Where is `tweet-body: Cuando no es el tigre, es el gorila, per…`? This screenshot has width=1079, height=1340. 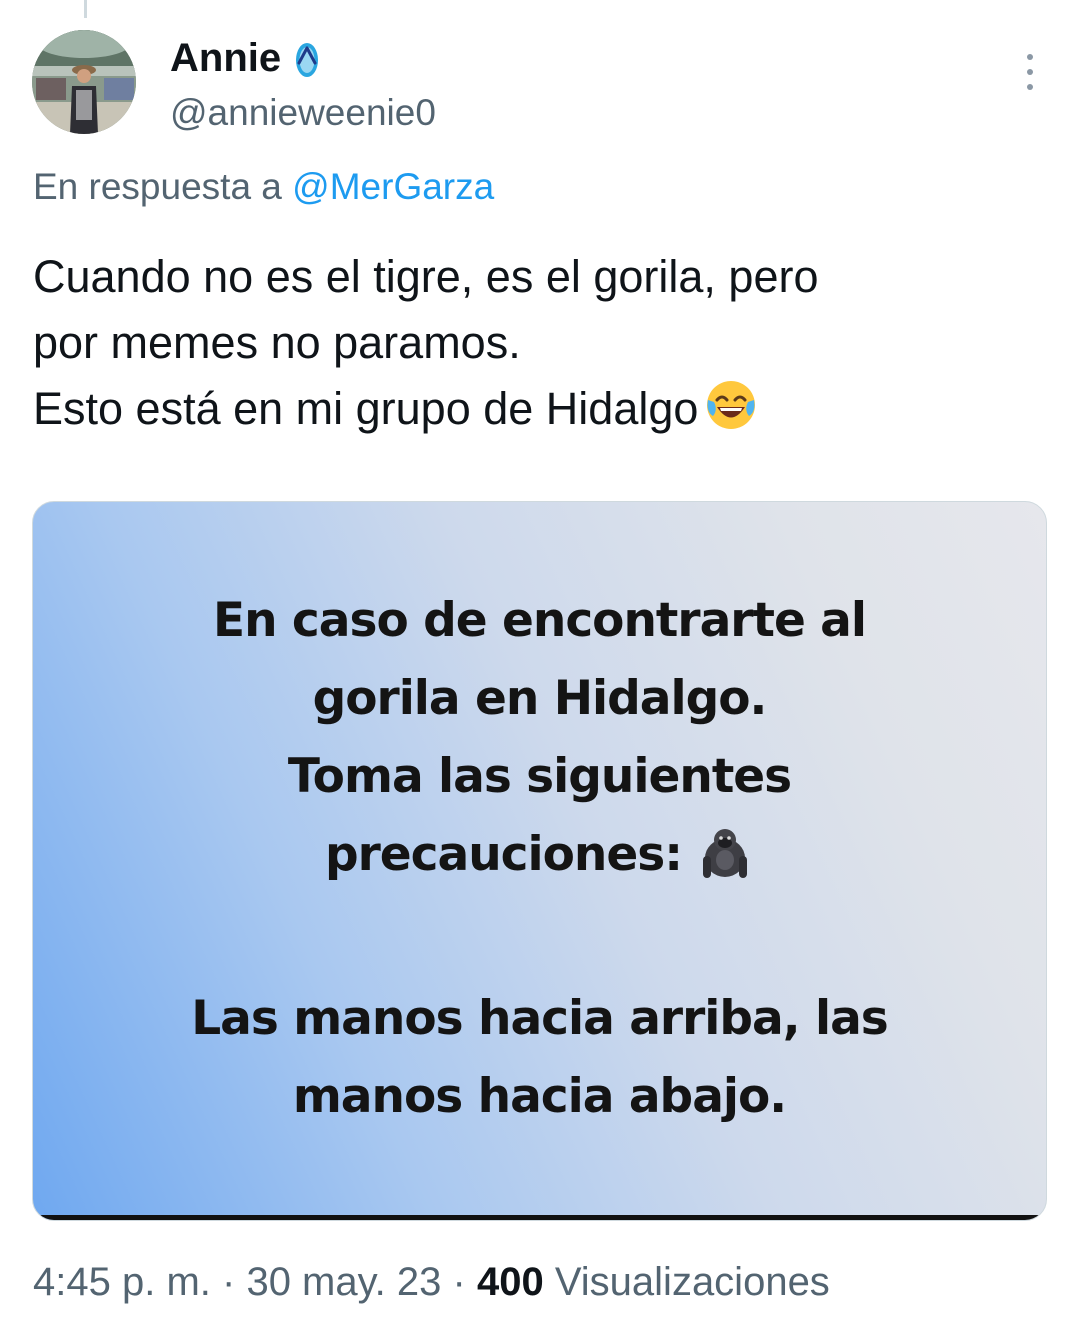
tweet-body: Cuando no es el tigre, es el gorila, per… is located at coordinates (538, 343).